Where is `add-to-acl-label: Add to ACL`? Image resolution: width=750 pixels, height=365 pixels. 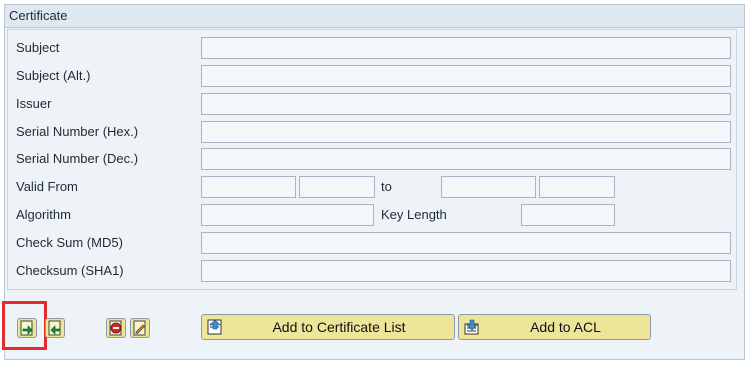 add-to-acl-label: Add to ACL is located at coordinates (565, 327).